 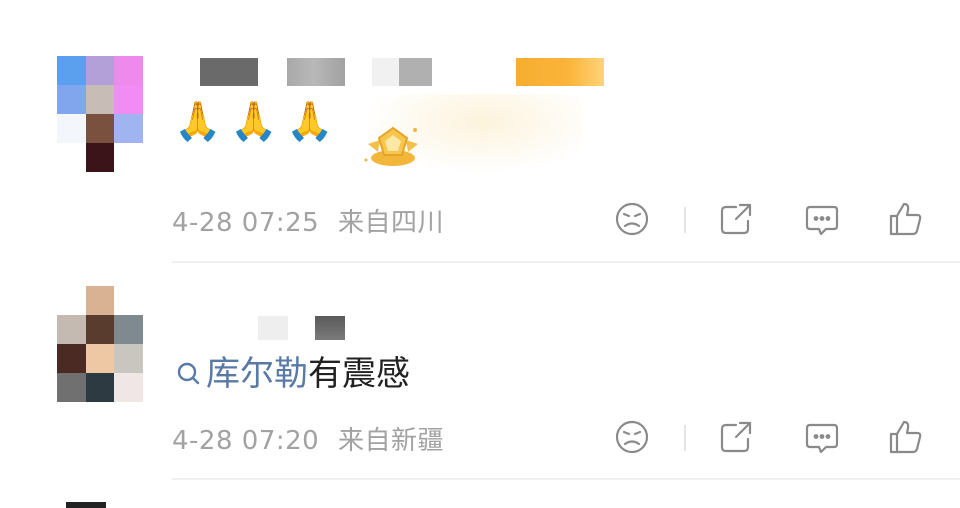 What do you see at coordinates (359, 374) in the screenshot?
I see `comment-body: 有震感` at bounding box center [359, 374].